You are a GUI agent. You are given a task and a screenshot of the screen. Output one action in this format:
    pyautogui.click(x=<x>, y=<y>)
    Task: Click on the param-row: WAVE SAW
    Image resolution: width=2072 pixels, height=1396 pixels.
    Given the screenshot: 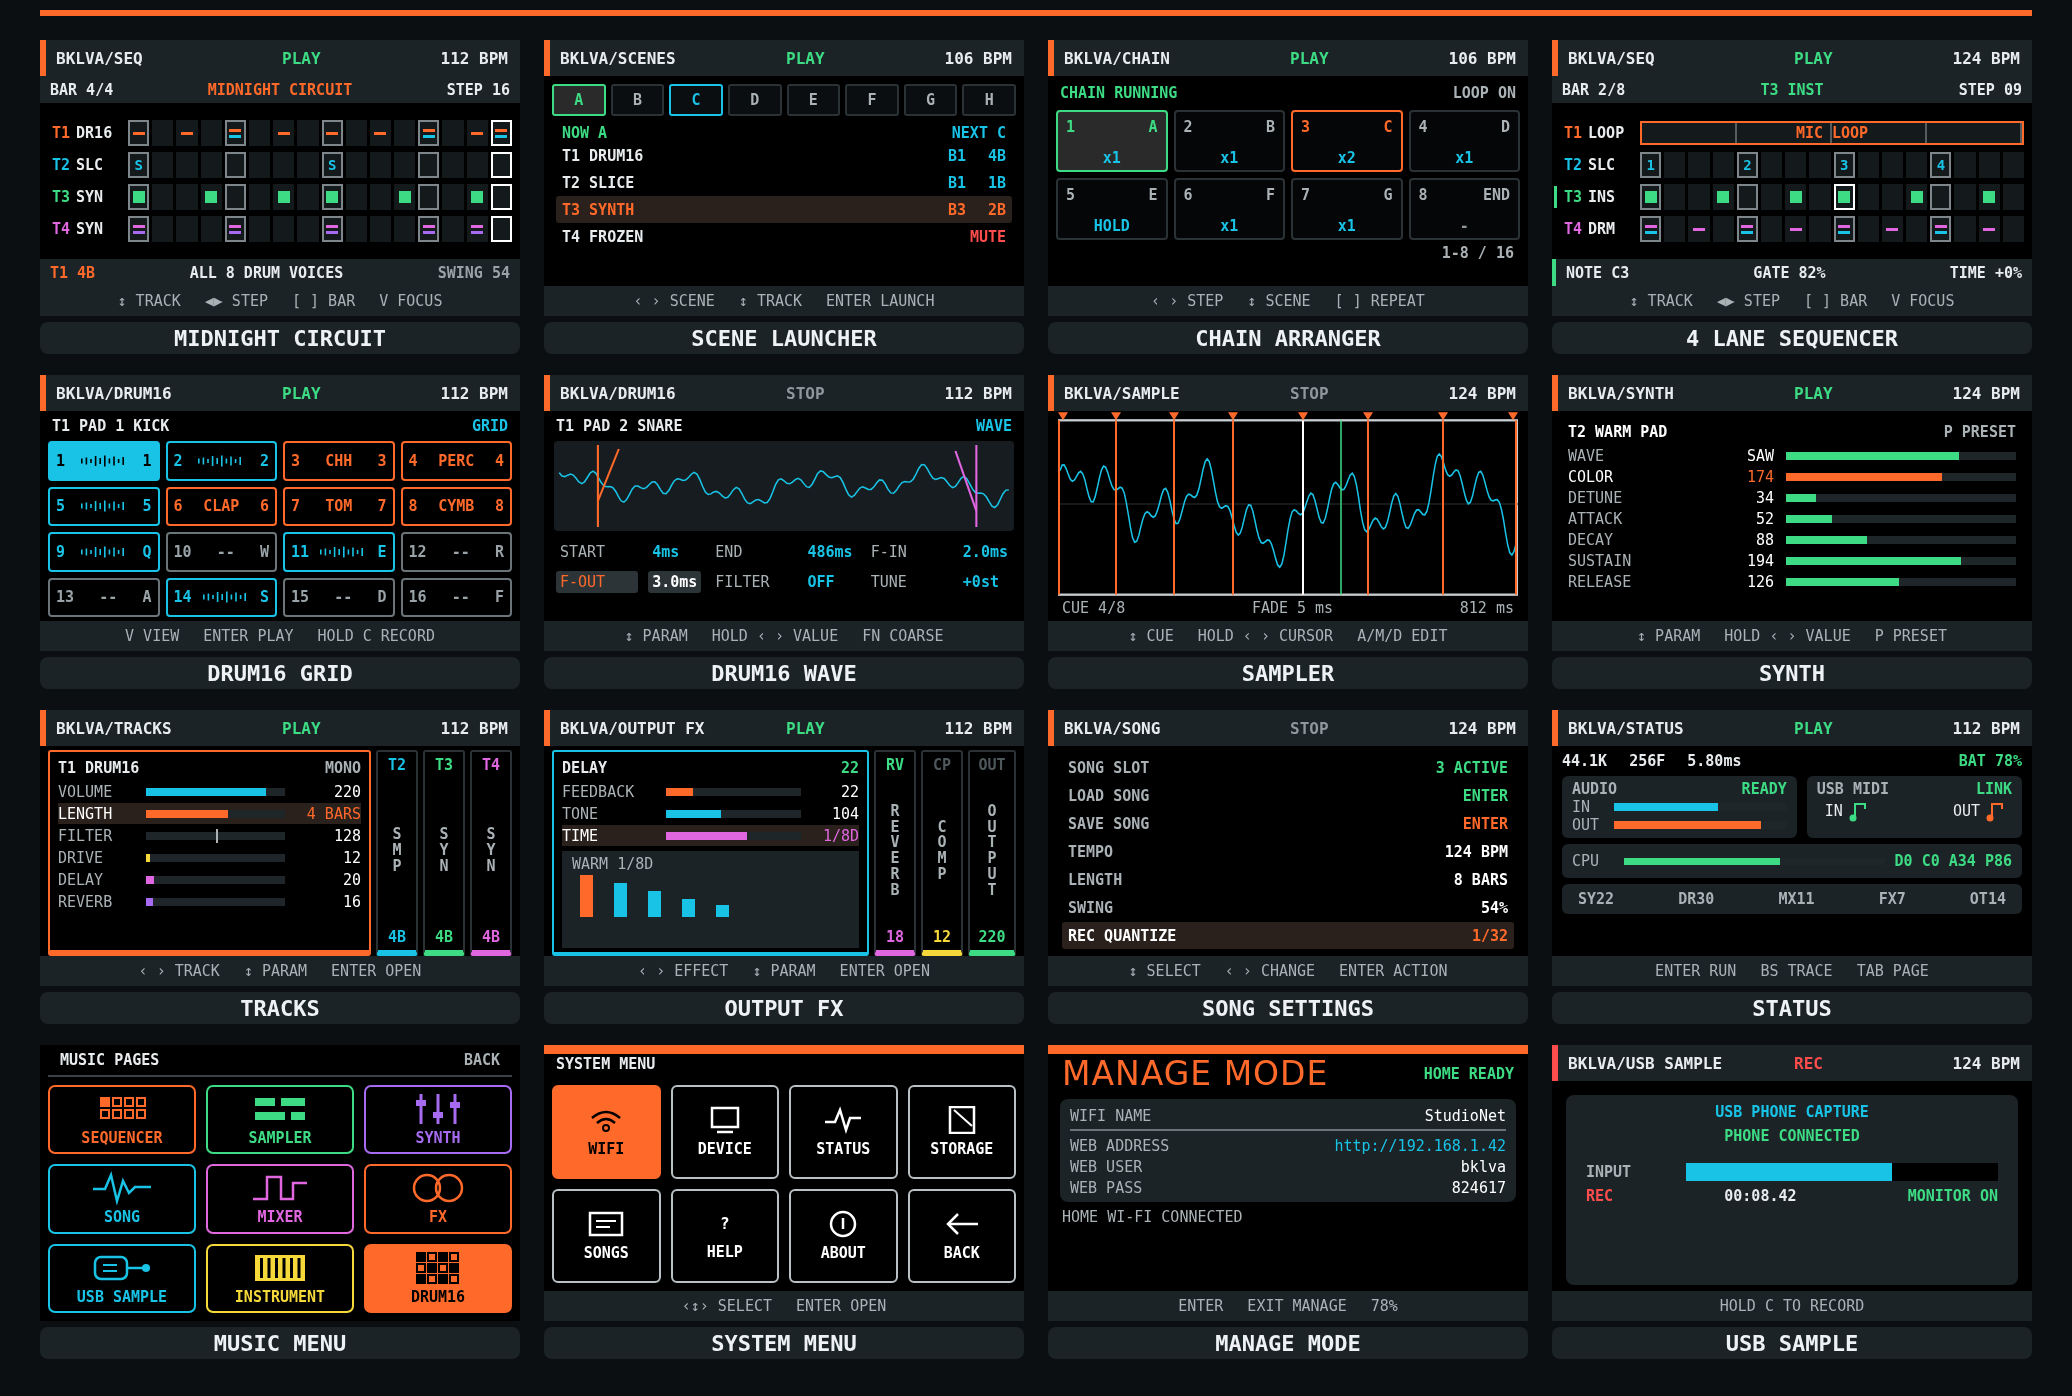 What is the action you would take?
    pyautogui.click(x=1792, y=455)
    